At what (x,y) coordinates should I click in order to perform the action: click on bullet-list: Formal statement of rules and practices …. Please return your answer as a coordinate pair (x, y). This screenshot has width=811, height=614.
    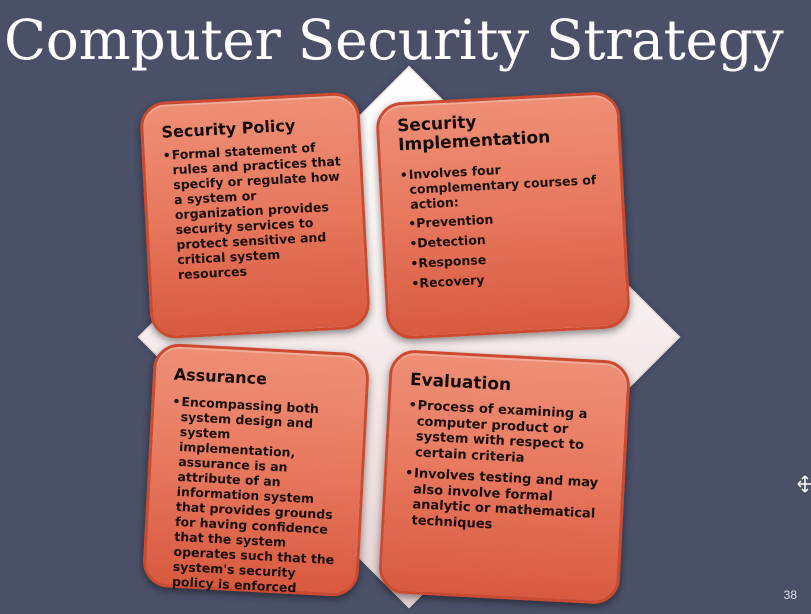
    Looking at the image, I should click on (255, 210).